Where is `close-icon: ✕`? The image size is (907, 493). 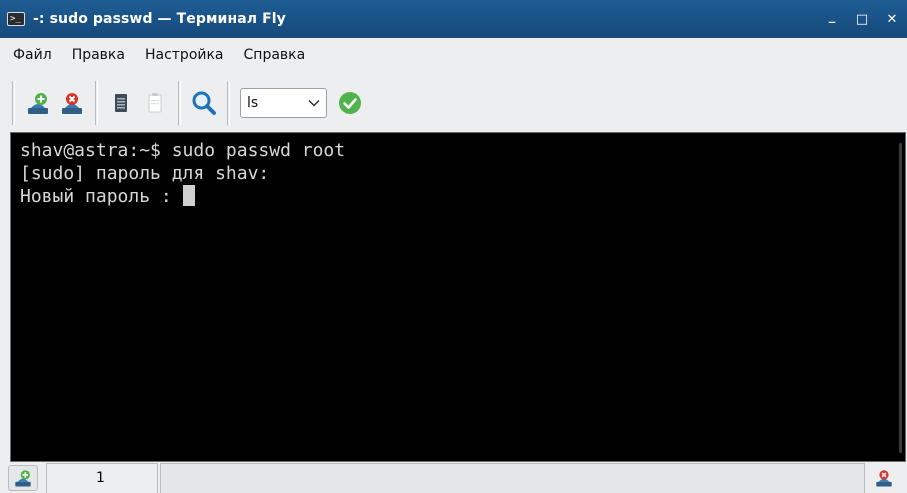 close-icon: ✕ is located at coordinates (892, 19).